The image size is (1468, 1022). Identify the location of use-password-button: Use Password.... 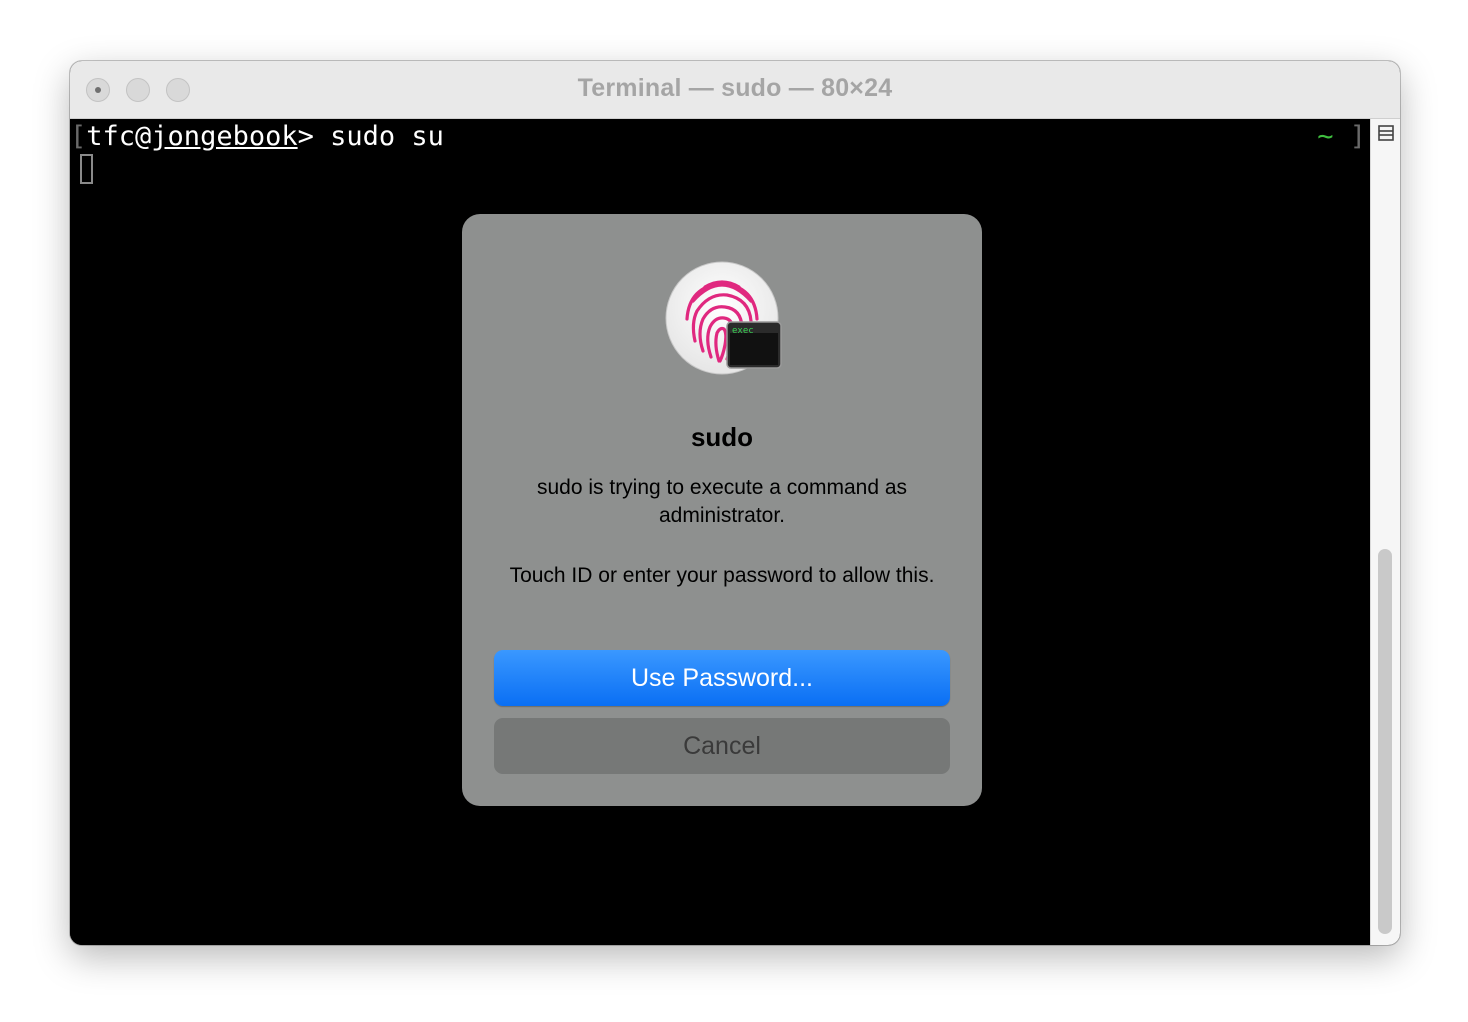
(722, 678).